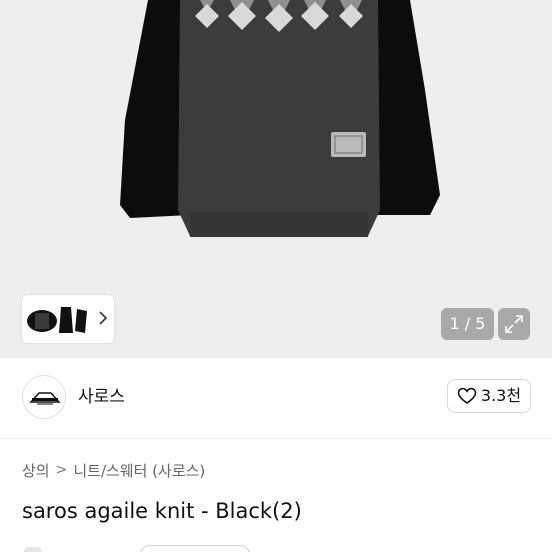  What do you see at coordinates (139, 470) in the screenshot?
I see `breadcrumb-item-knit: 니트/스웨터 (사로스)` at bounding box center [139, 470].